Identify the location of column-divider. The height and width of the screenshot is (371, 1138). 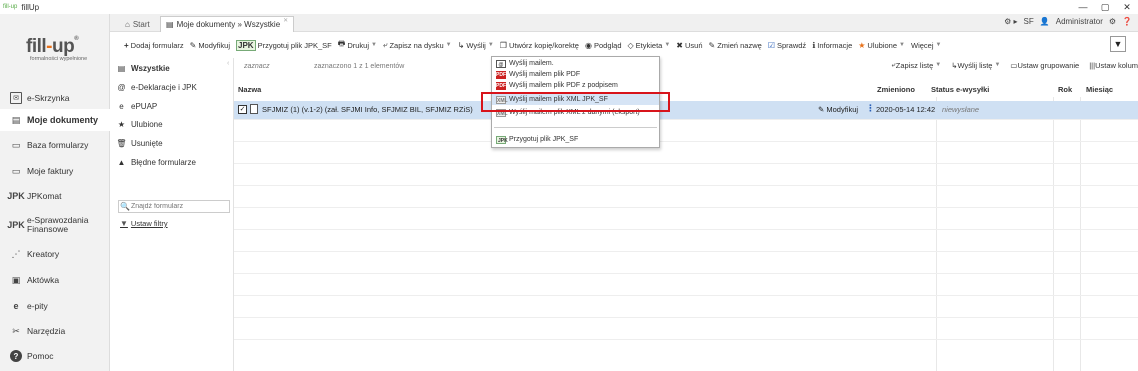
(1080, 234).